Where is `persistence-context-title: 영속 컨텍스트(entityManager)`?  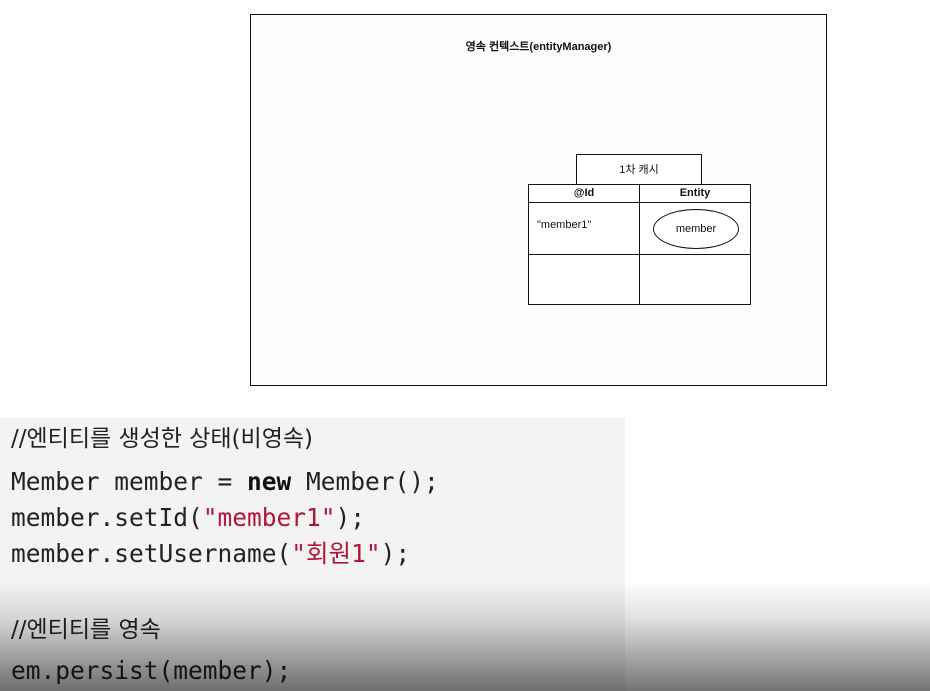
persistence-context-title: 영속 컨텍스트(entityManager) is located at coordinates (538, 47).